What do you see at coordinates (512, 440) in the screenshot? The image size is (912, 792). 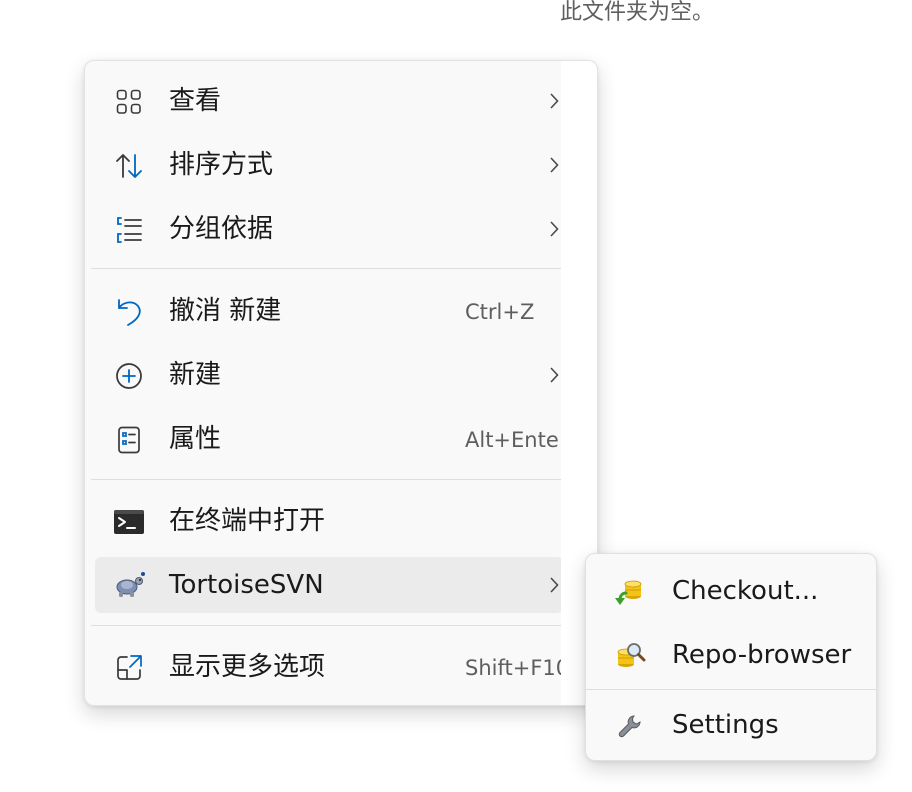 I see `shortcut-text: Alt+Ente` at bounding box center [512, 440].